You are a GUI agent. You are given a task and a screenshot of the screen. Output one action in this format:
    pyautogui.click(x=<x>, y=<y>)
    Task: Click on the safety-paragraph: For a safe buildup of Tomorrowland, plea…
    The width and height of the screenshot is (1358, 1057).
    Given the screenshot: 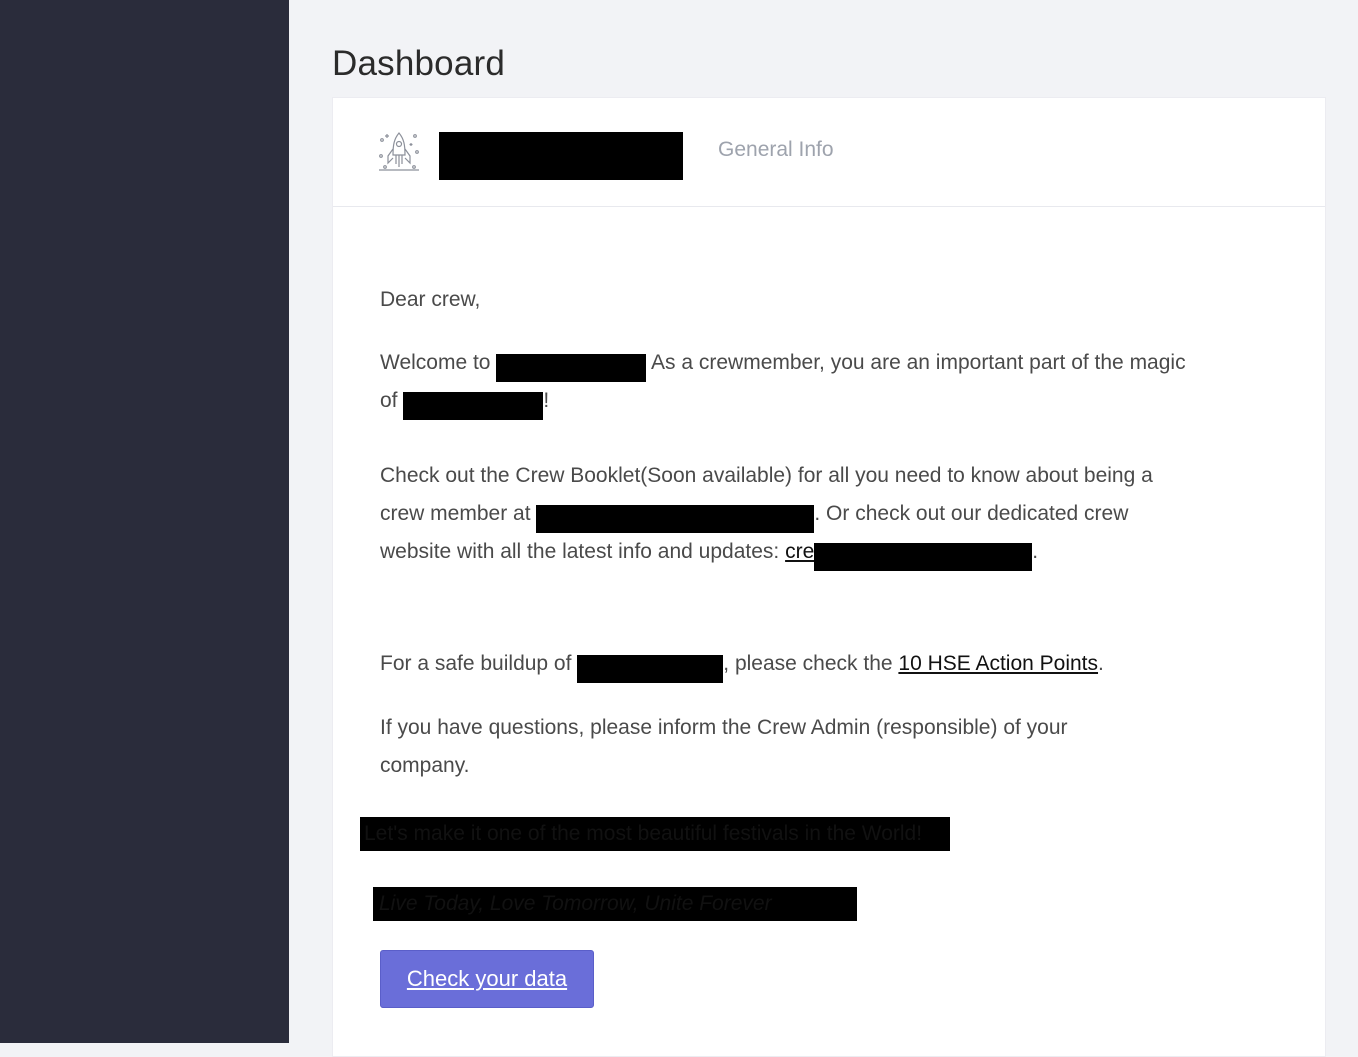 What is the action you would take?
    pyautogui.click(x=790, y=664)
    